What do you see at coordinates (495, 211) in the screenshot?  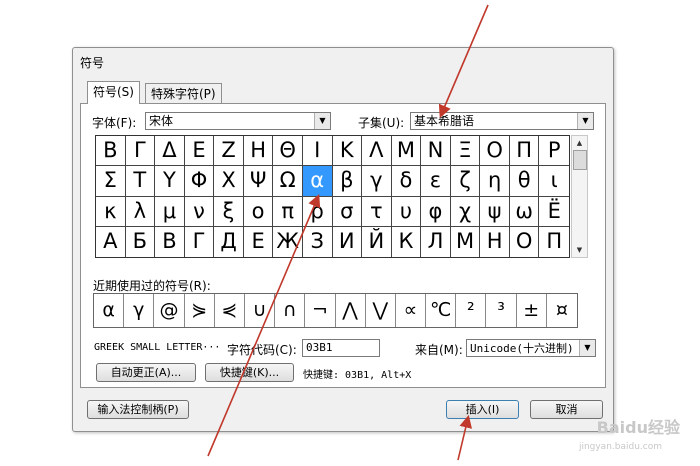 I see `symbol-cell: ψ` at bounding box center [495, 211].